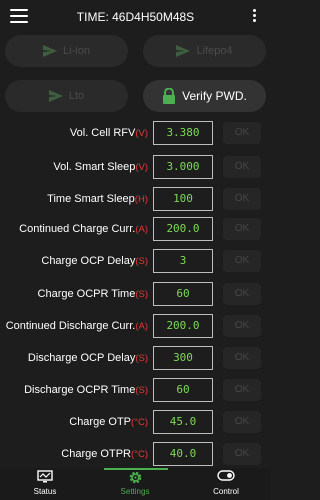  I want to click on setting-name: Charge OCPR Time, so click(86, 294).